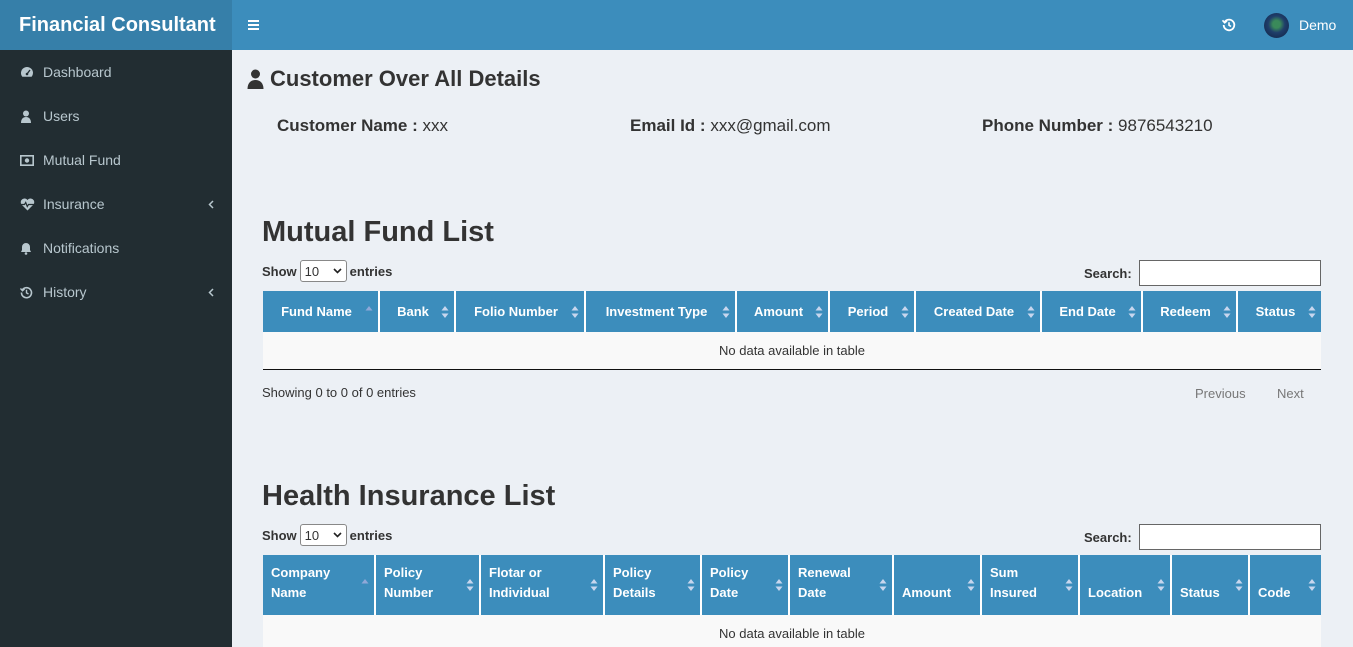 Image resolution: width=1353 pixels, height=647 pixels. Describe the element at coordinates (347, 125) in the screenshot. I see `customer-name-label: Customer Name :` at that location.